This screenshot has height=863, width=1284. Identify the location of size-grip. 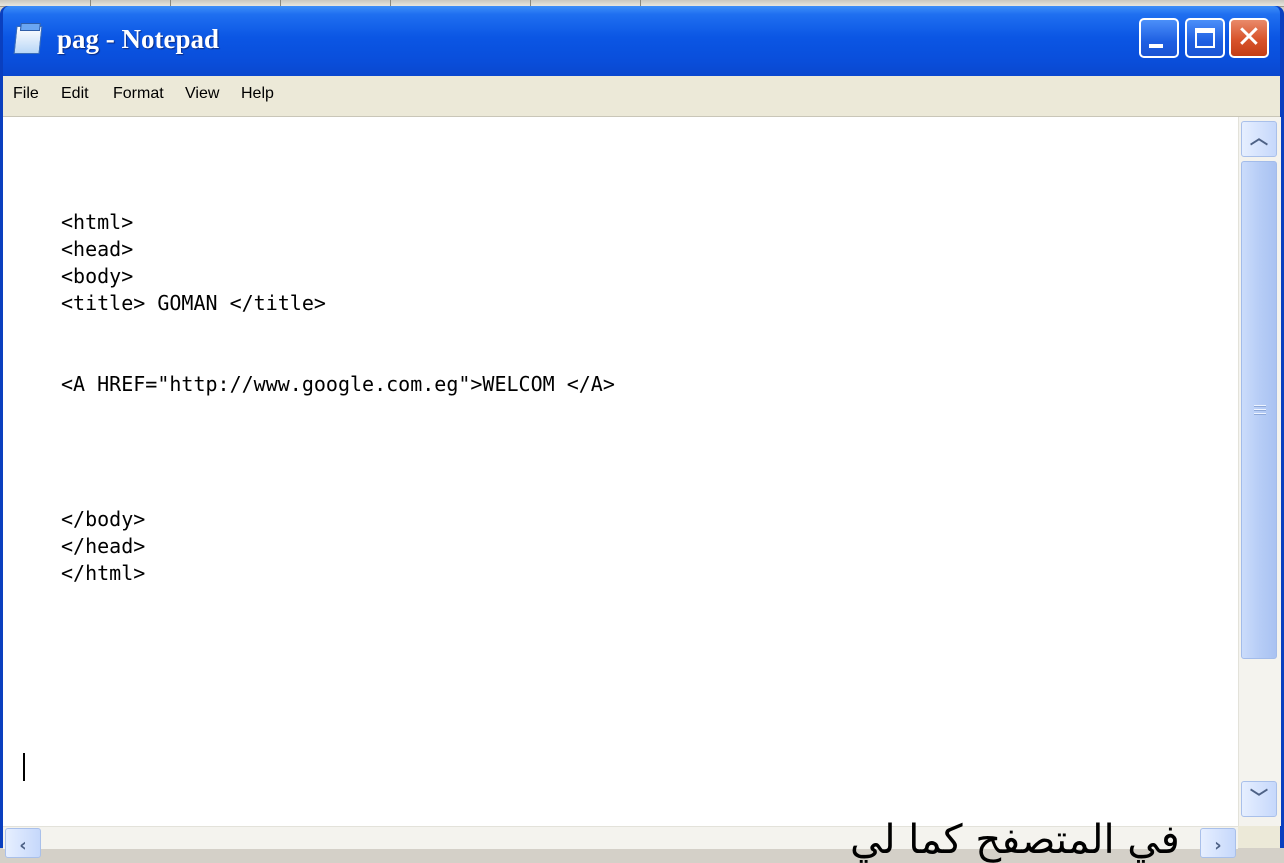
(1259, 837).